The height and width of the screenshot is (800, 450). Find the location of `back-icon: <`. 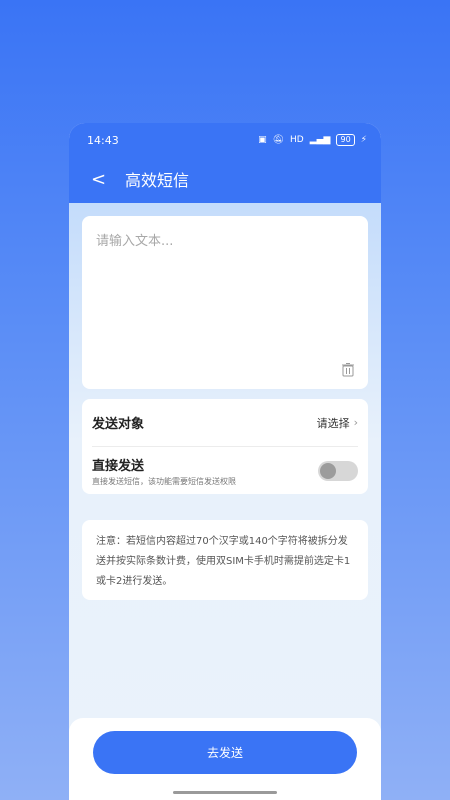

back-icon: < is located at coordinates (106, 179).